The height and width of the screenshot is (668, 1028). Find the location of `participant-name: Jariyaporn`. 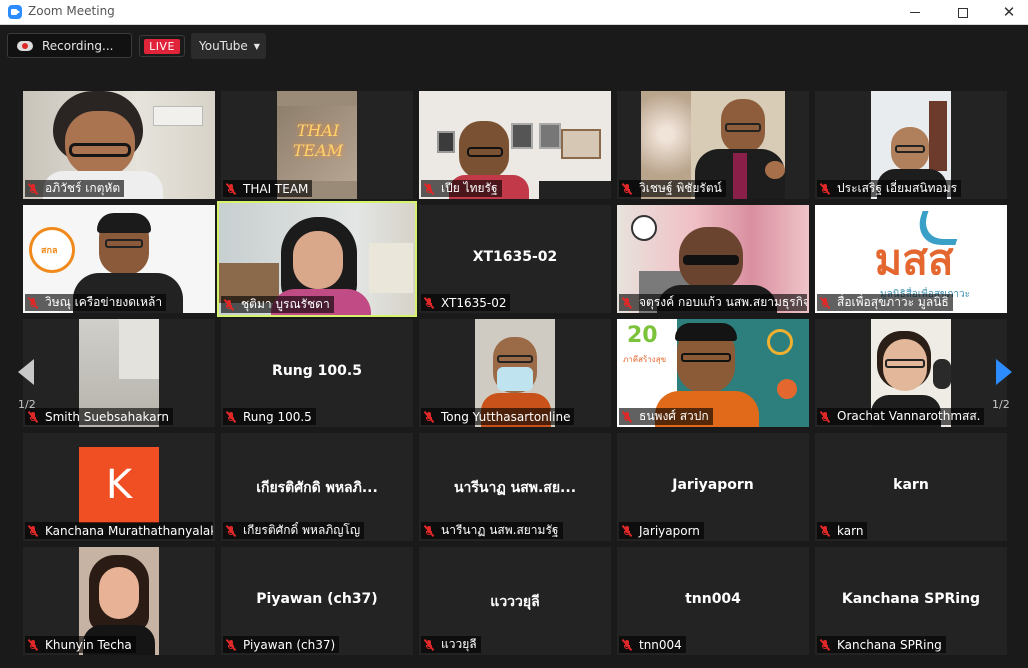

participant-name: Jariyaporn is located at coordinates (669, 530).